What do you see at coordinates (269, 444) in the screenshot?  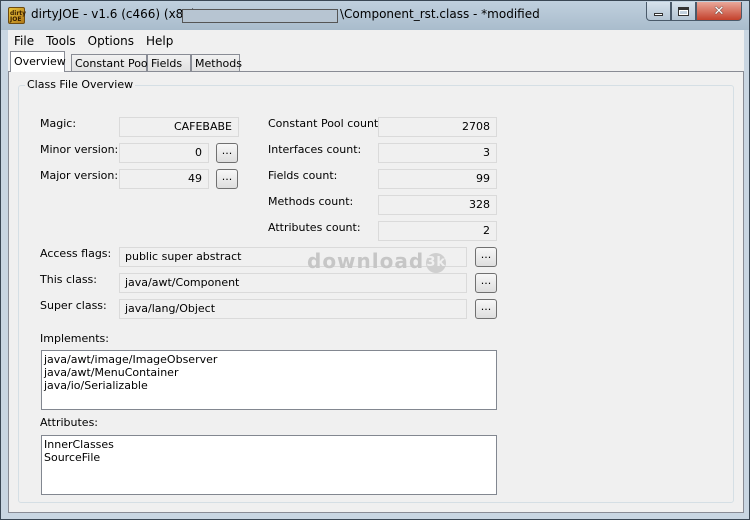 I see `list-item: InnerClasses` at bounding box center [269, 444].